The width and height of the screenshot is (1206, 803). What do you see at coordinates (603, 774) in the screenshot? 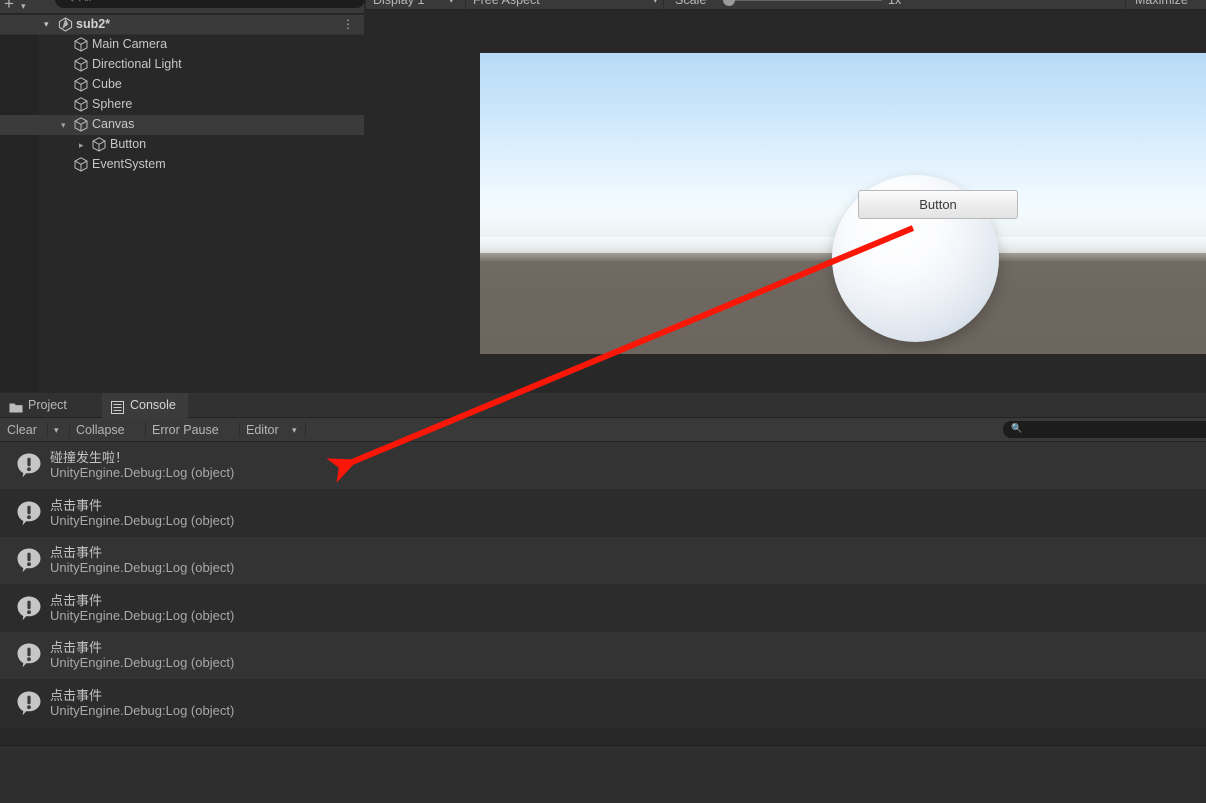
I see `console-detail-pane` at bounding box center [603, 774].